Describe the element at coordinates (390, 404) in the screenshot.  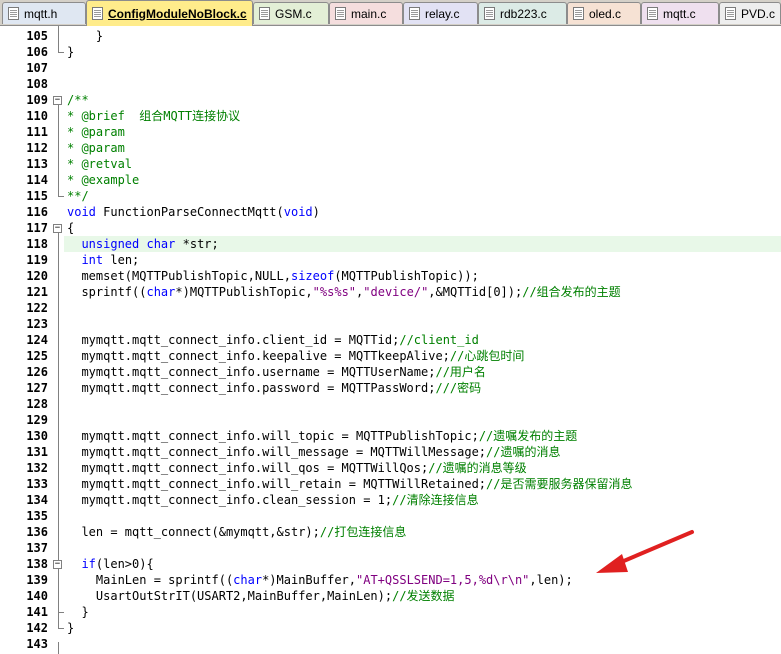
I see `code-line: 128` at that location.